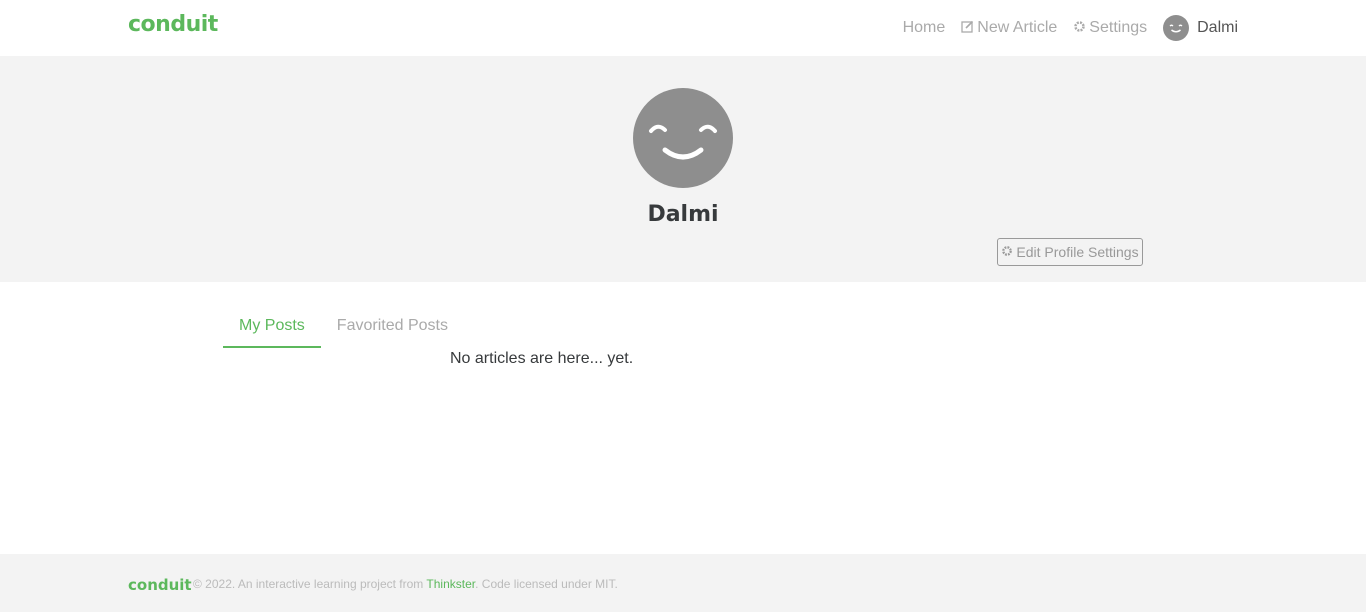  Describe the element at coordinates (683, 138) in the screenshot. I see `profile-avatar` at that location.